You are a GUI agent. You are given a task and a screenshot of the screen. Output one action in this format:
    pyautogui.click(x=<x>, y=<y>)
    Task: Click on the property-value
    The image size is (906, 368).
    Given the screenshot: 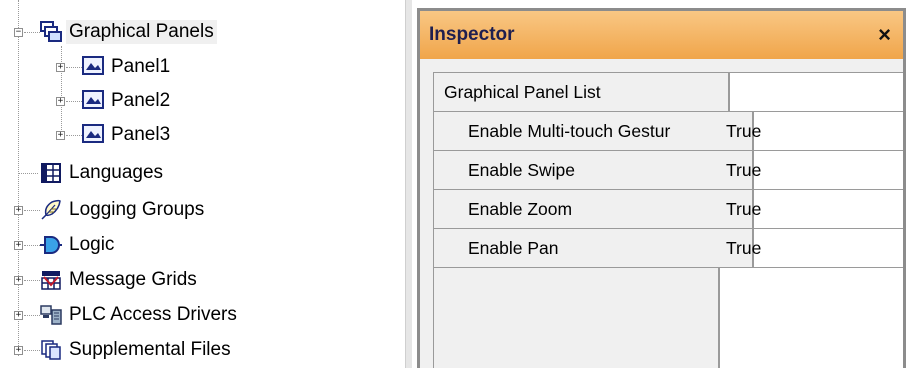 What is the action you would take?
    pyautogui.click(x=811, y=92)
    